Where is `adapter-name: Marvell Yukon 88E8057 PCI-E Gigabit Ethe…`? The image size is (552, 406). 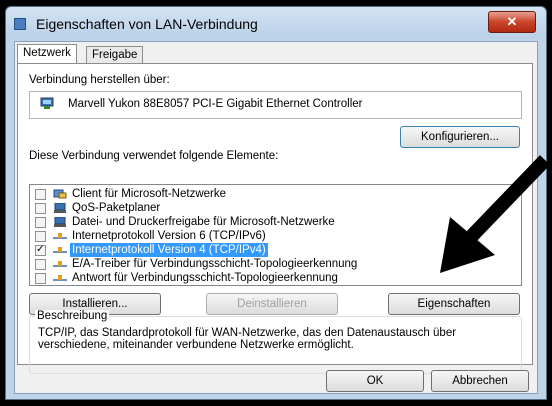 adapter-name: Marvell Yukon 88E8057 PCI-E Gigabit Ethe… is located at coordinates (215, 104).